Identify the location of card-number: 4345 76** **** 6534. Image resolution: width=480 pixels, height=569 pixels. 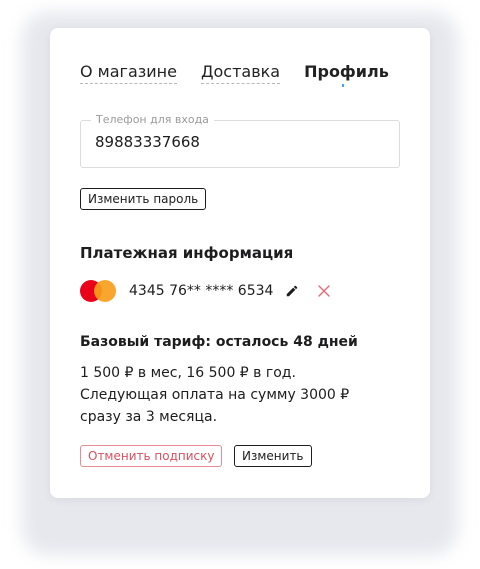
(201, 291).